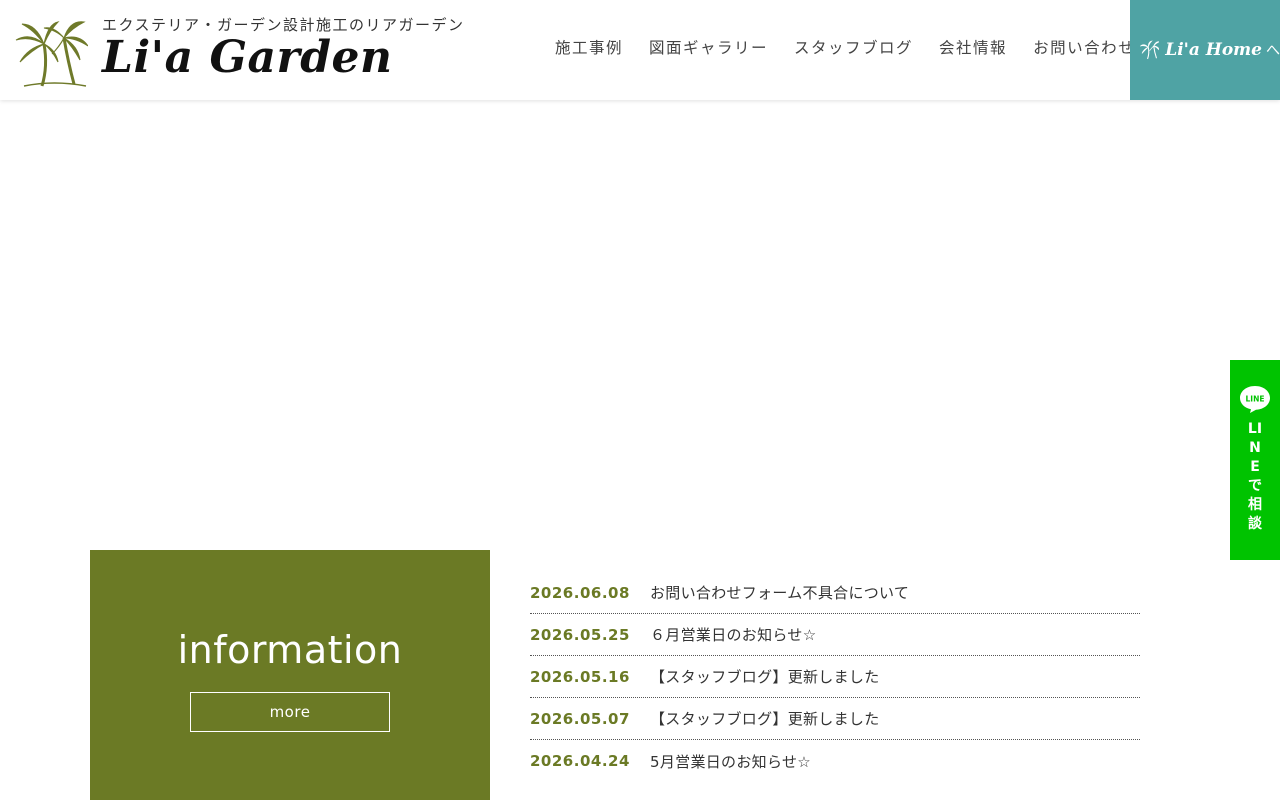 The width and height of the screenshot is (1280, 800). Describe the element at coordinates (580, 761) in the screenshot. I see `news-date: 2026.04.24` at that location.